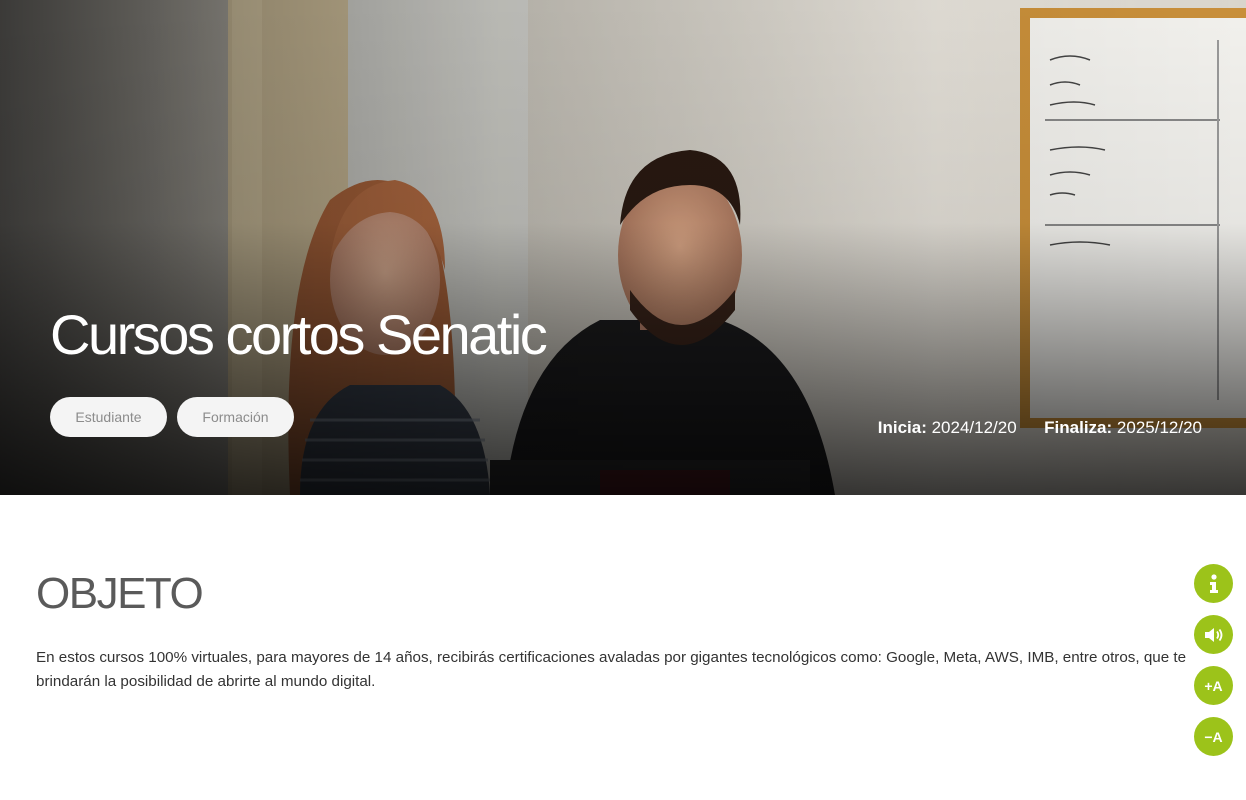  What do you see at coordinates (1213, 736) in the screenshot?
I see `decrease-font-button: −A` at bounding box center [1213, 736].